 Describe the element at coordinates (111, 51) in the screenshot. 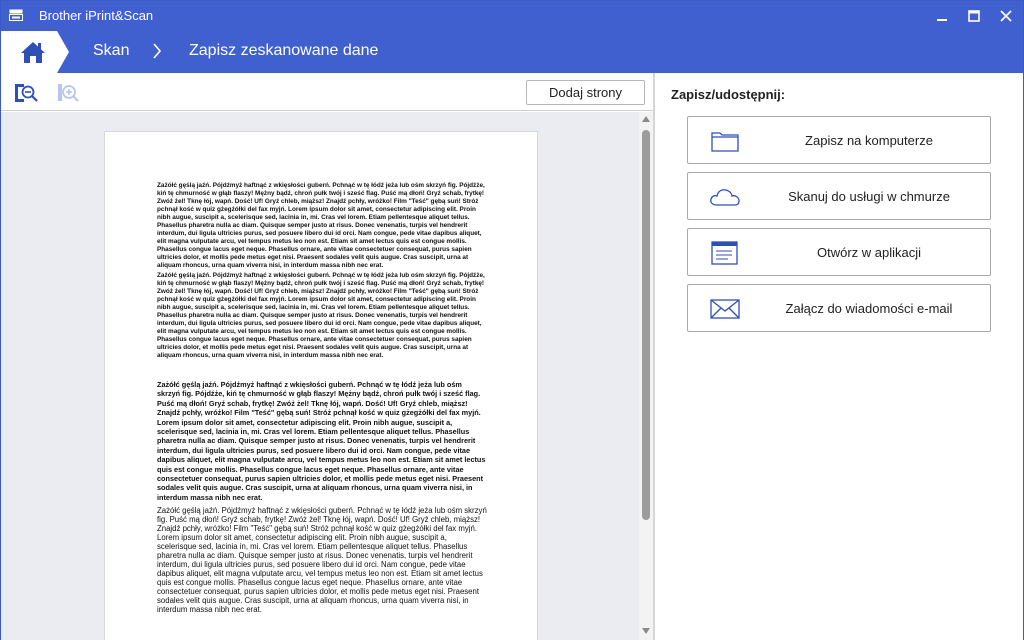

I see `breadcrumb-scan: Skan` at that location.